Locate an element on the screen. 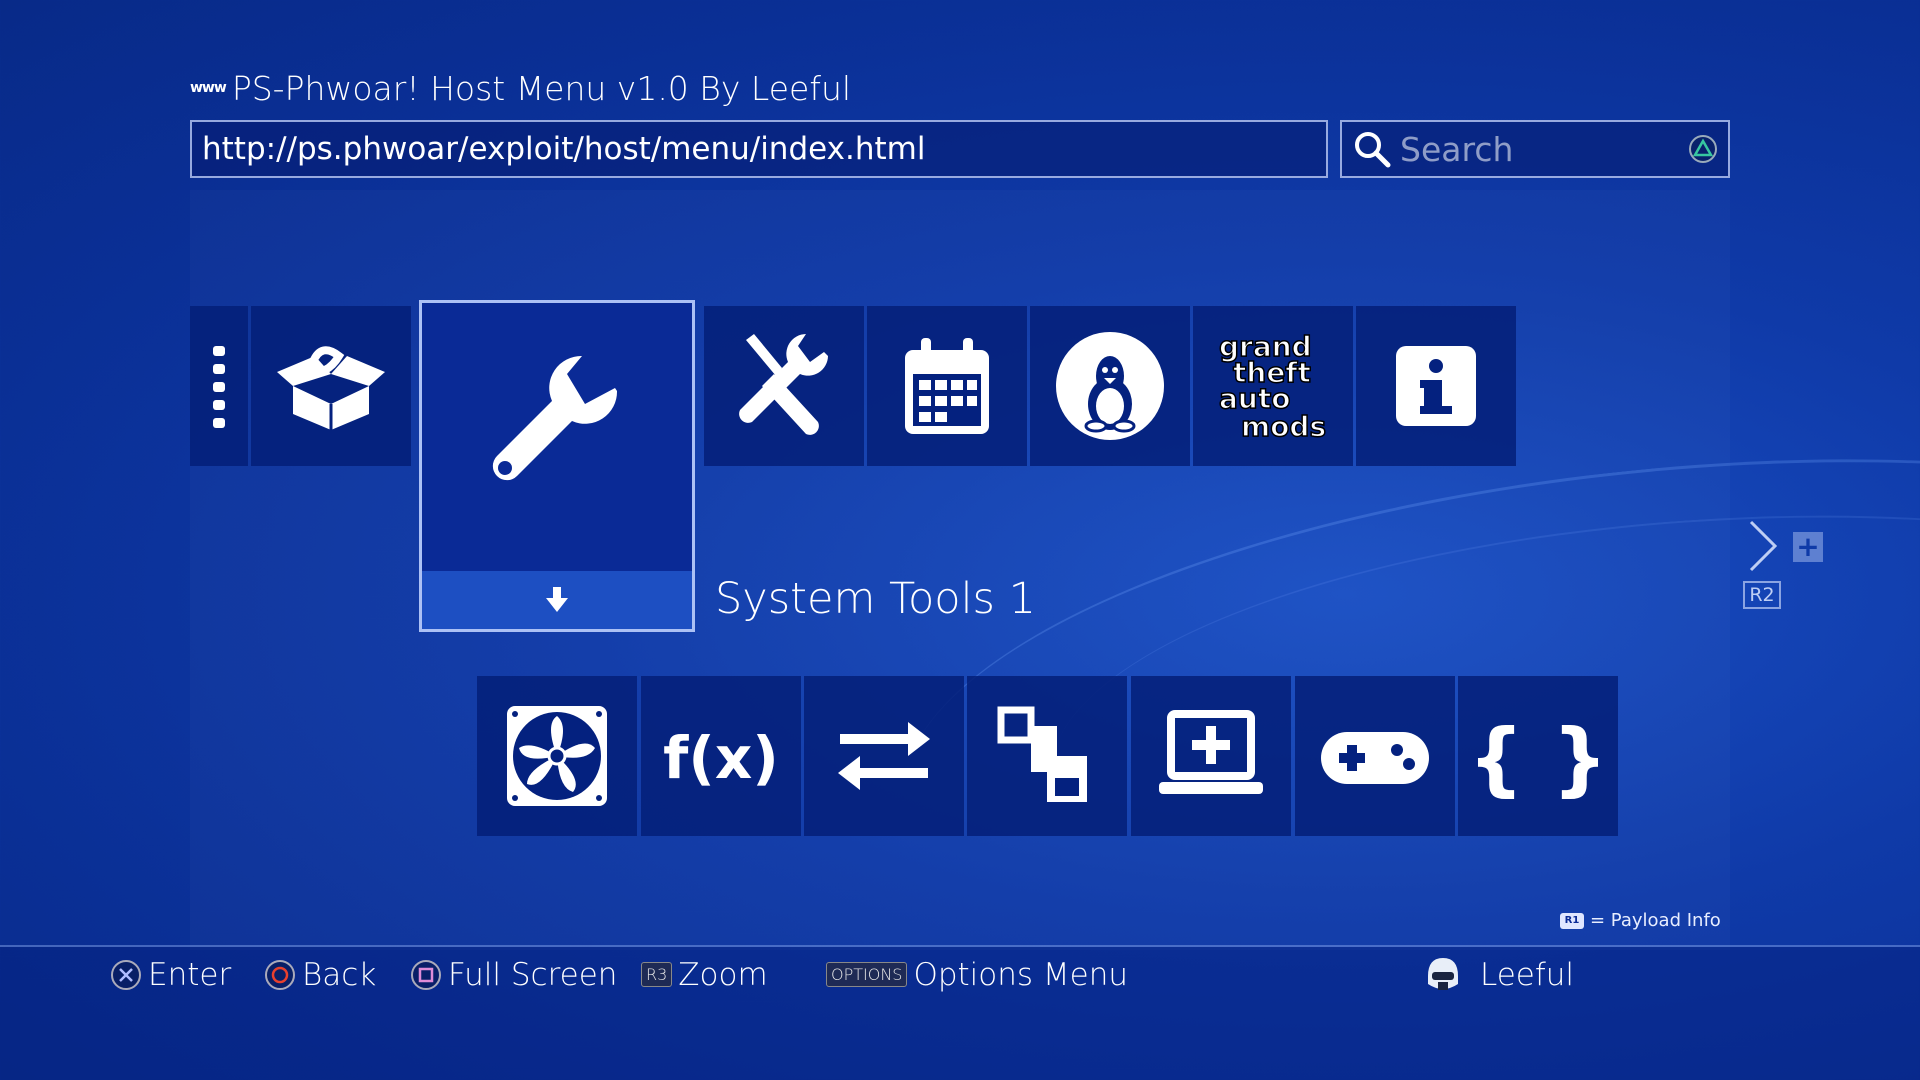 This screenshot has width=1920, height=1080. linux-tile is located at coordinates (1110, 386).